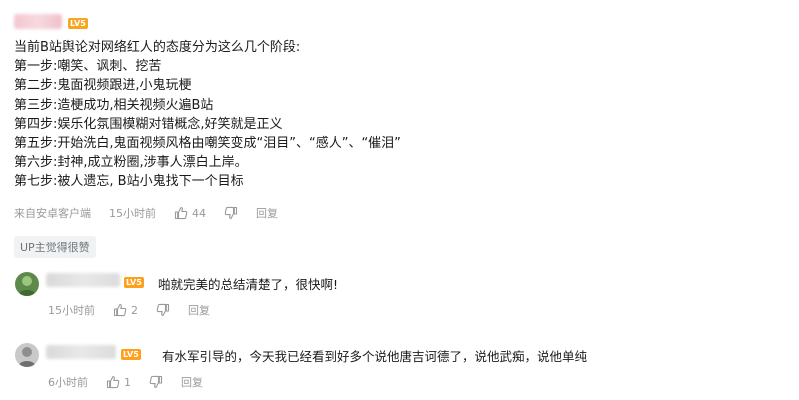 Image resolution: width=799 pixels, height=400 pixels. I want to click on like-count: 44, so click(199, 213).